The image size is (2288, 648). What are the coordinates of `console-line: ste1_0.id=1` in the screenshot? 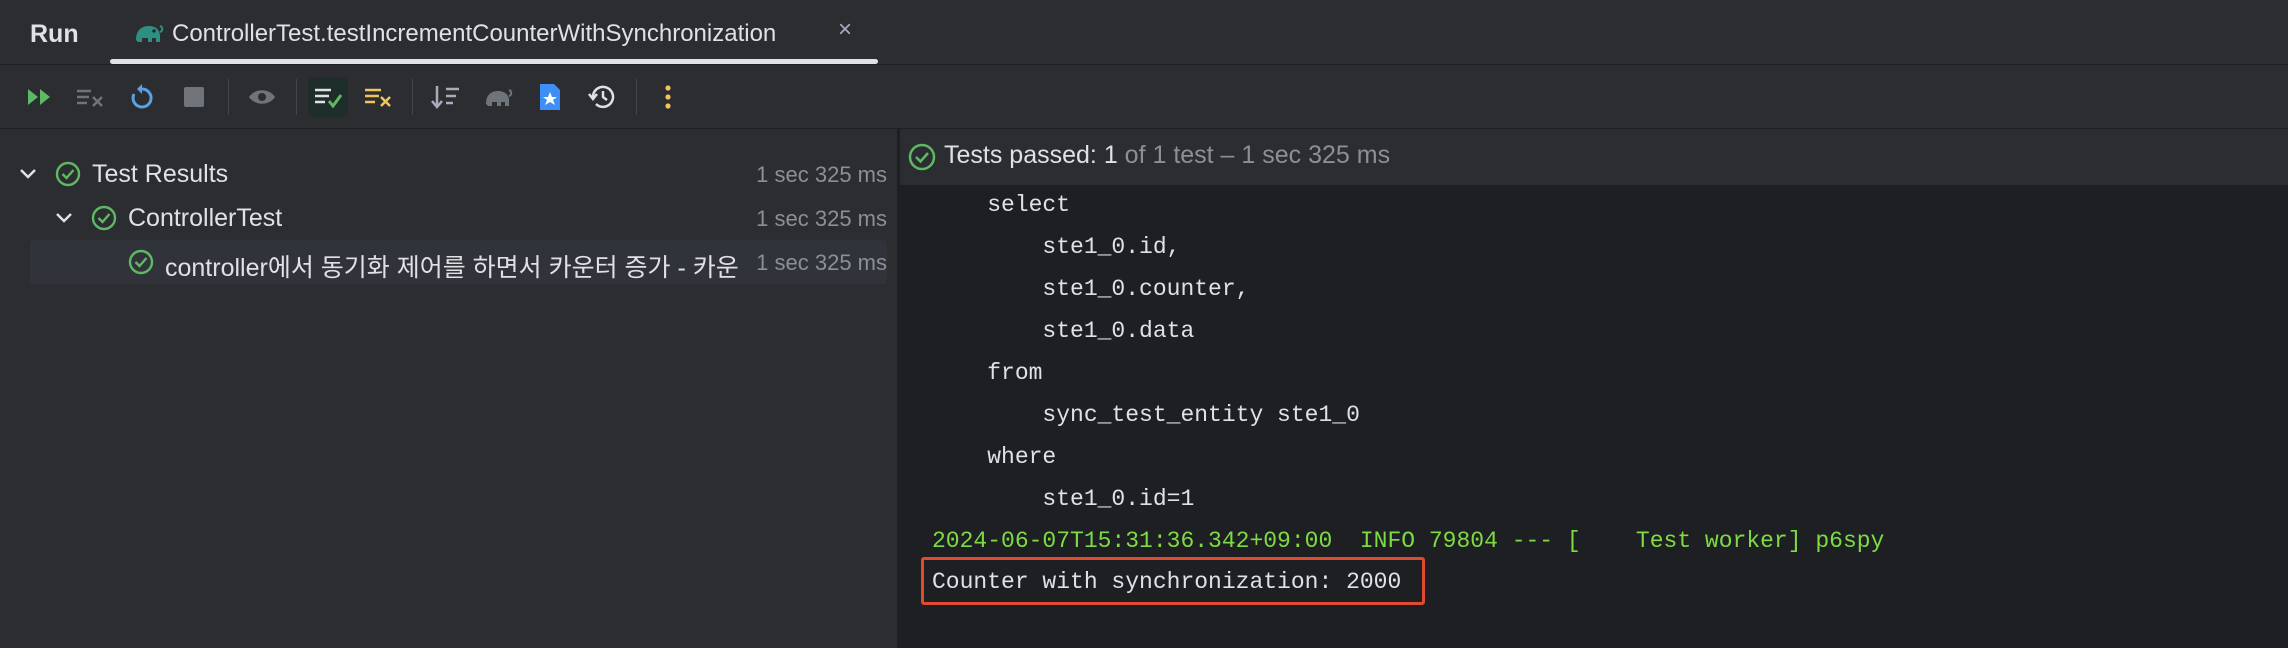 It's located at (1063, 499).